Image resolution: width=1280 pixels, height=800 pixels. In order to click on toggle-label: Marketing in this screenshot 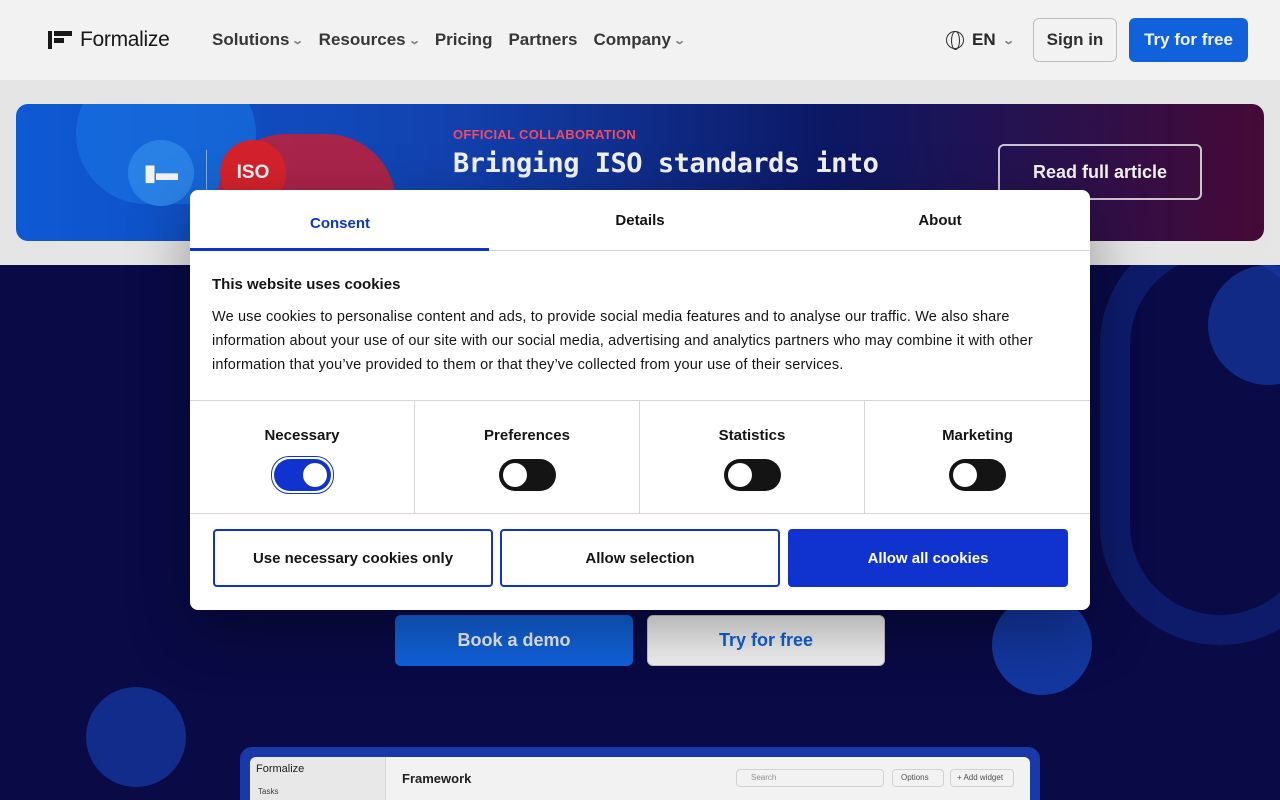, I will do `click(977, 435)`.